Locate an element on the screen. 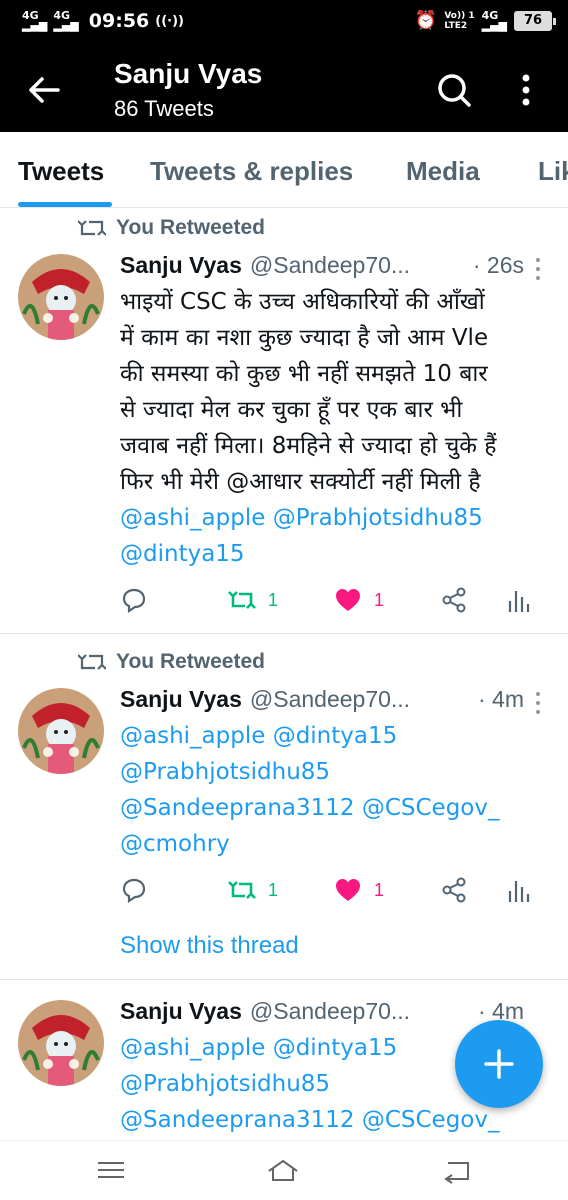 Image resolution: width=568 pixels, height=1200 pixels. tweet-text-line: भाइयों CSC के उच्च अधिकारियों की आँखों is located at coordinates (302, 302).